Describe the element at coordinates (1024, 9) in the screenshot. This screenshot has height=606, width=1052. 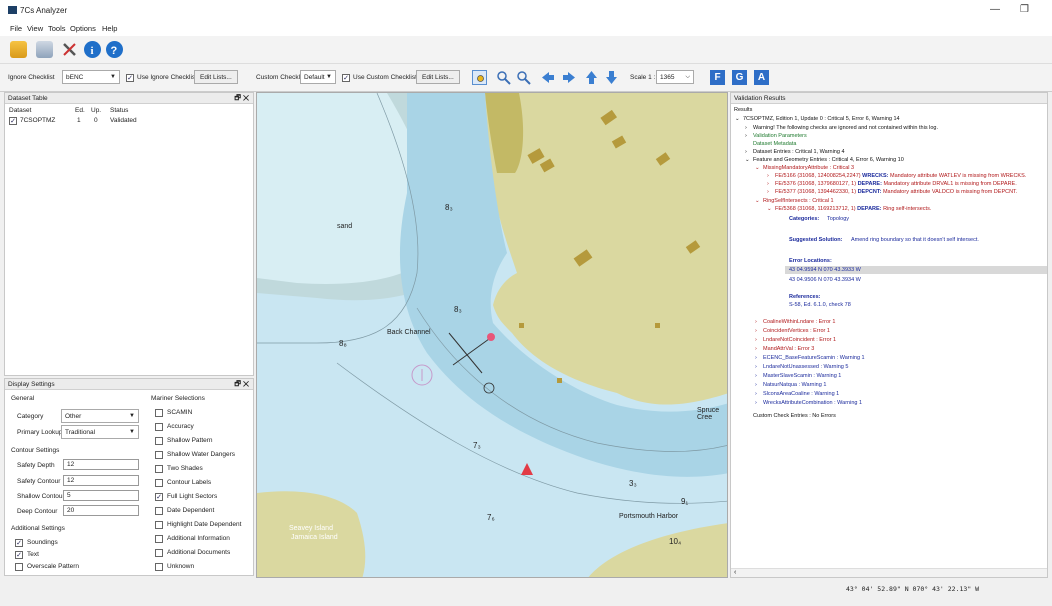
I see `restore-button: ❐` at that location.